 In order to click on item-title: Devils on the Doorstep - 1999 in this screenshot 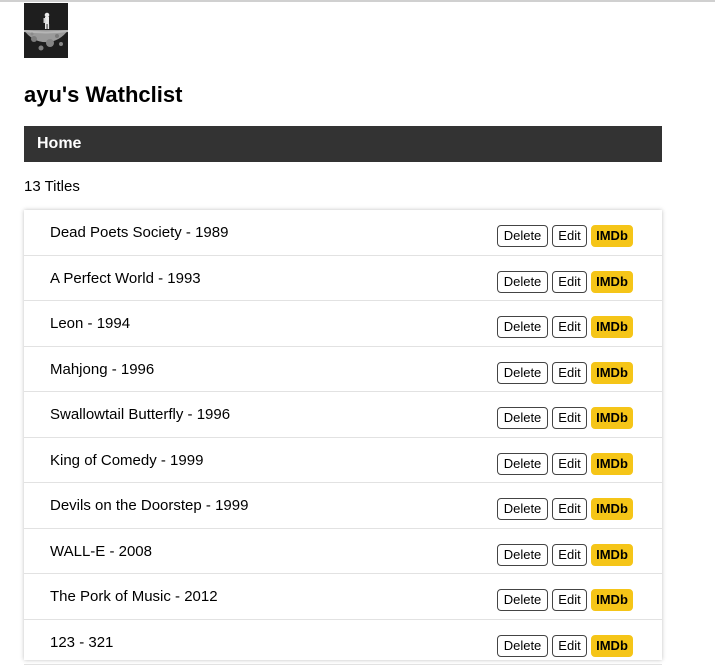, I will do `click(149, 506)`.